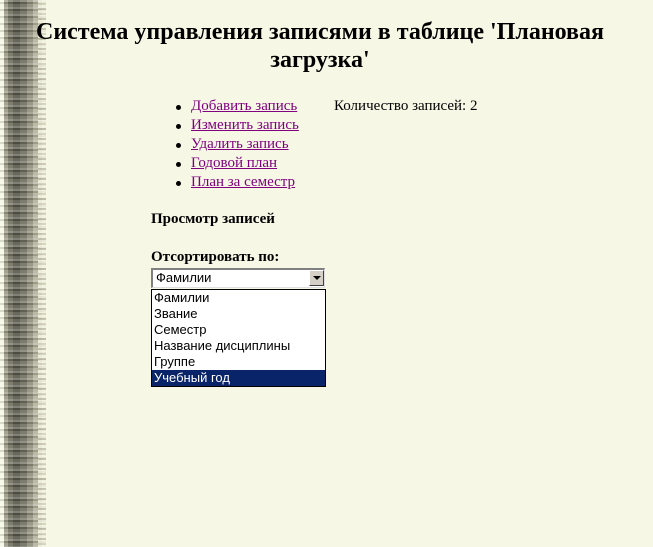 The width and height of the screenshot is (653, 547). I want to click on sort-option-academic-year: Учебный год, so click(238, 378).